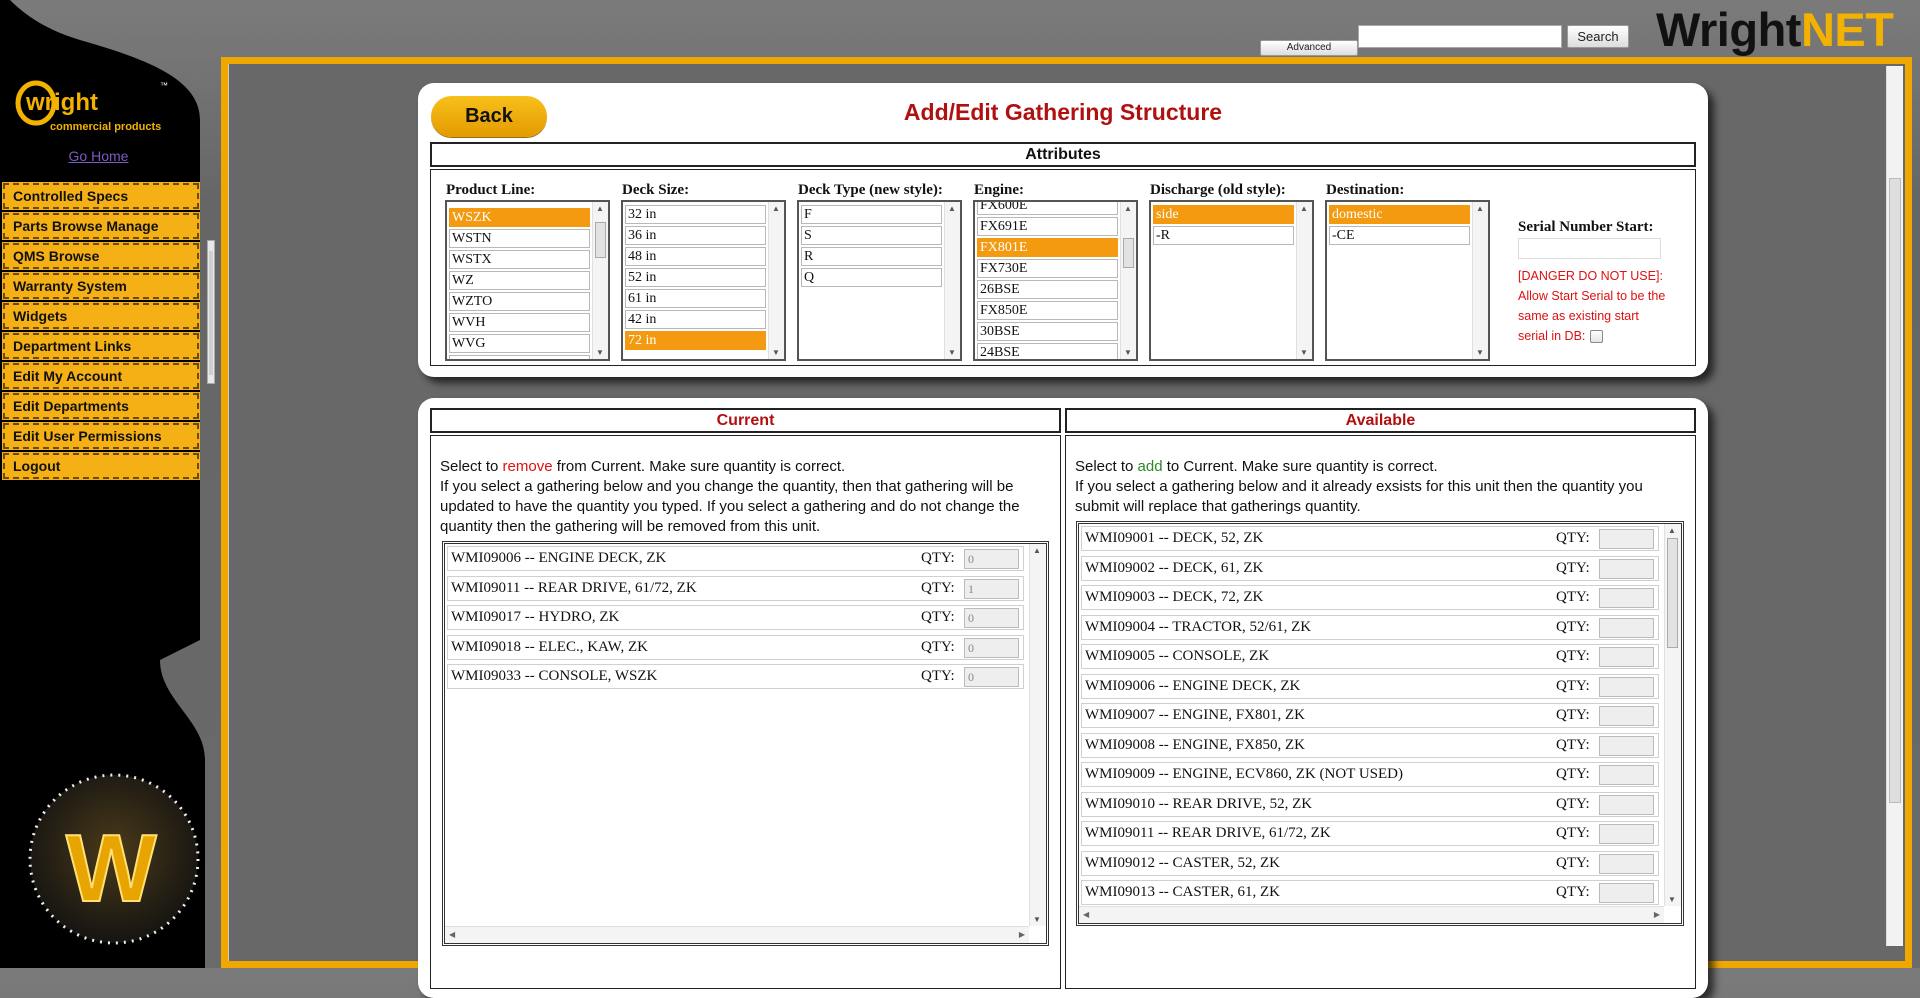  I want to click on select-option: WSTN, so click(519, 238).